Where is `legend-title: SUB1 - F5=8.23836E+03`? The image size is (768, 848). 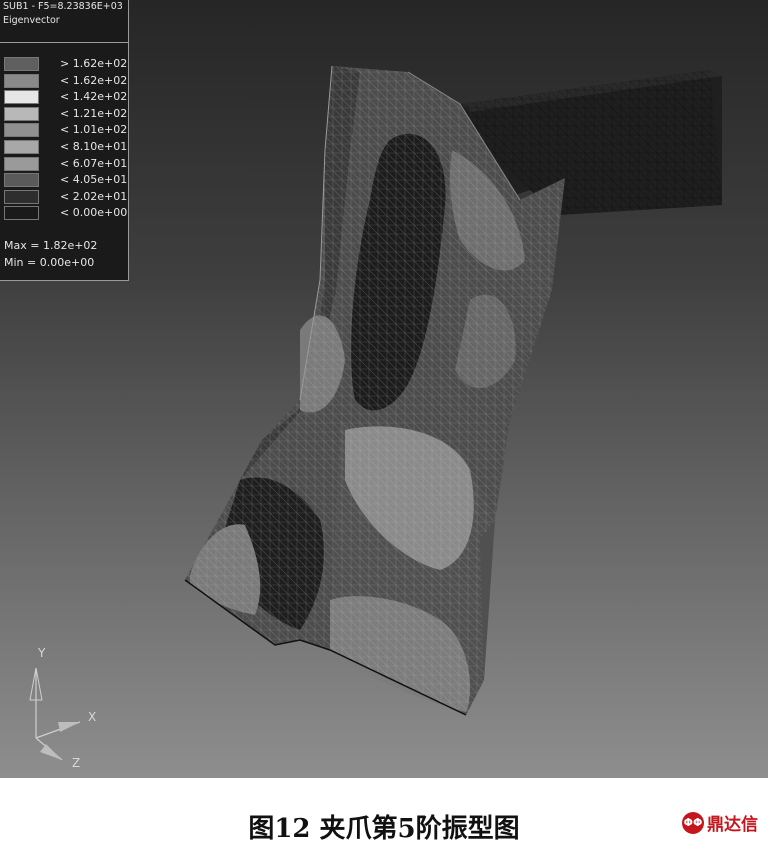
legend-title: SUB1 - F5=8.23836E+03 is located at coordinates (63, 6).